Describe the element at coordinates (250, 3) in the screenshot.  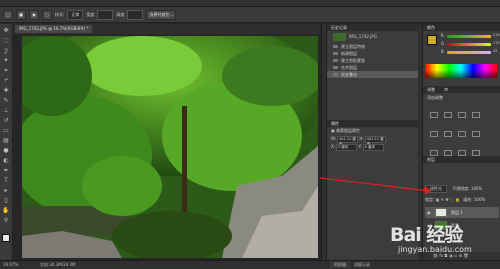
I see `menu-bar` at that location.